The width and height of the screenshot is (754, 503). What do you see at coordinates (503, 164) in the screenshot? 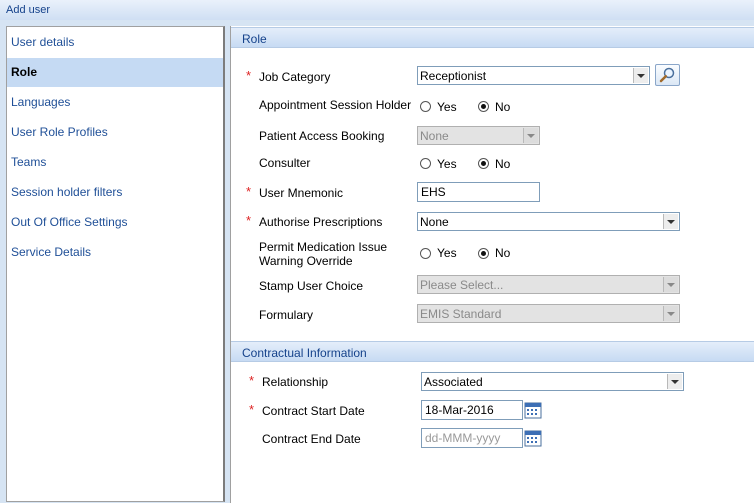
I see `consulter-no-label: No` at bounding box center [503, 164].